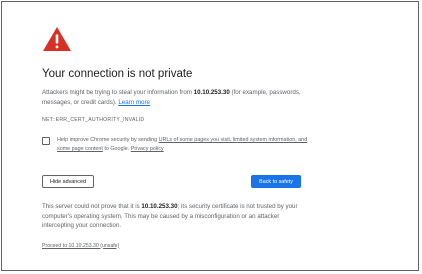 The image size is (422, 274). What do you see at coordinates (134, 102) in the screenshot?
I see `learn-more-link: Learn more` at bounding box center [134, 102].